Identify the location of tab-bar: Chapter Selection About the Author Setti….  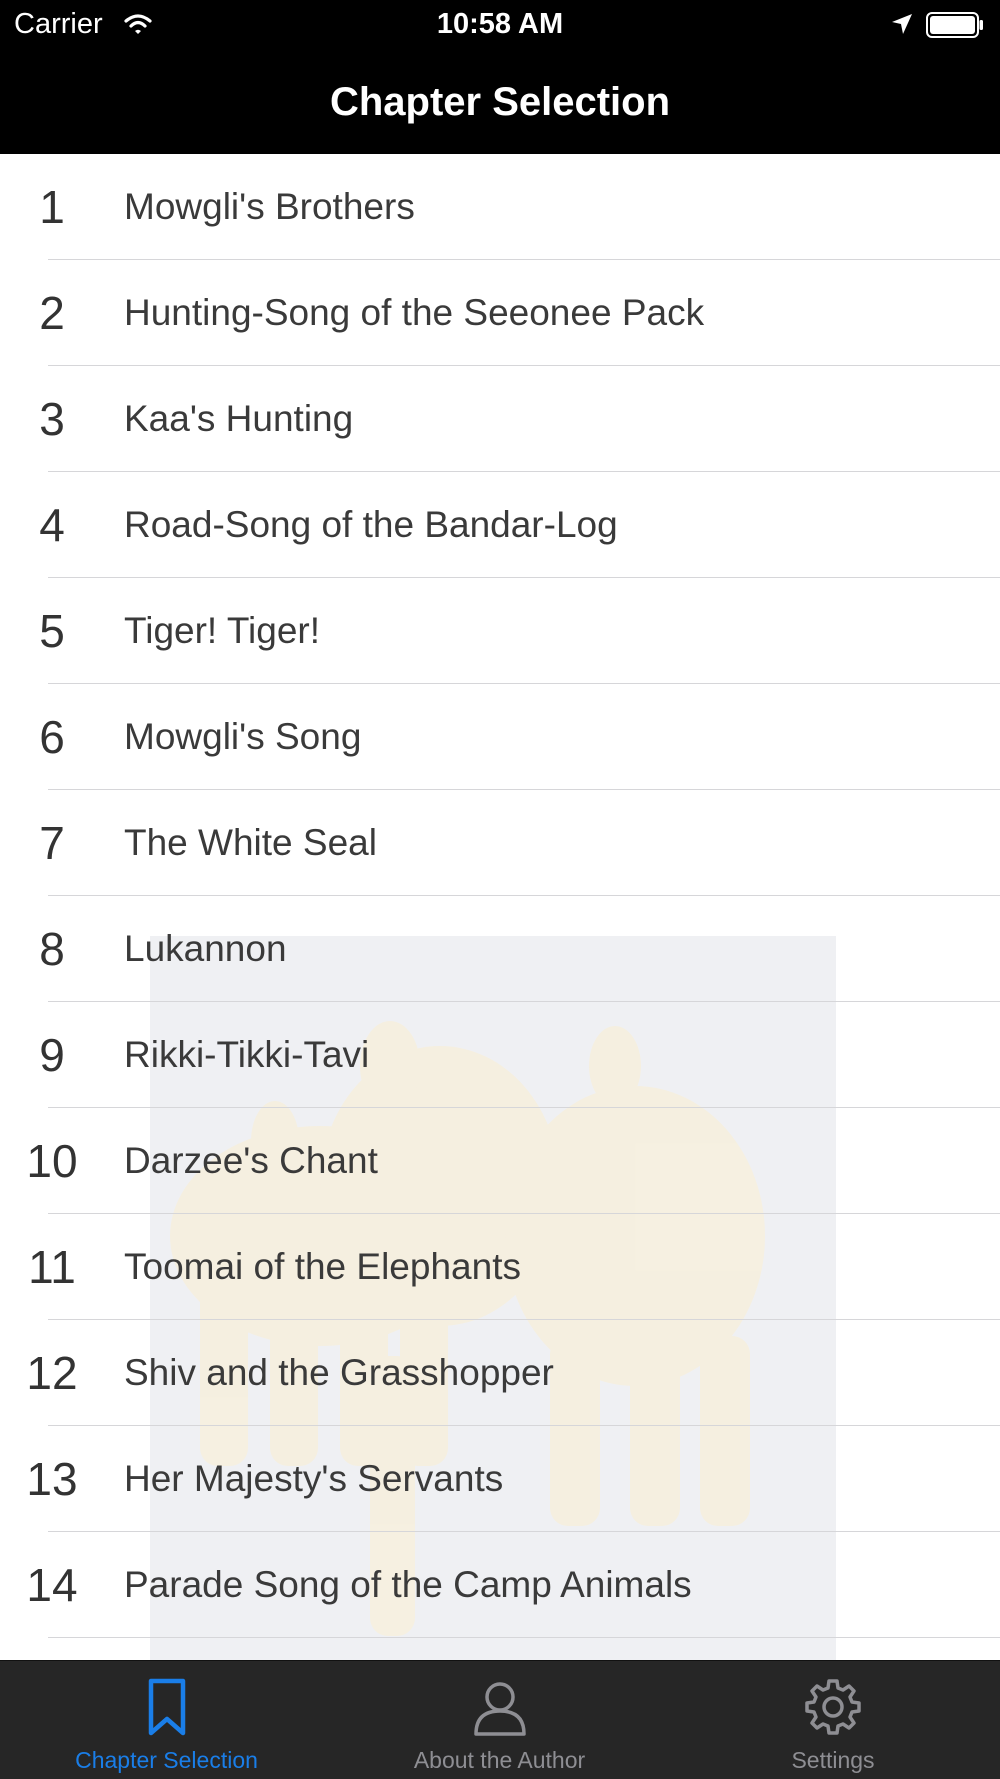
(500, 1719).